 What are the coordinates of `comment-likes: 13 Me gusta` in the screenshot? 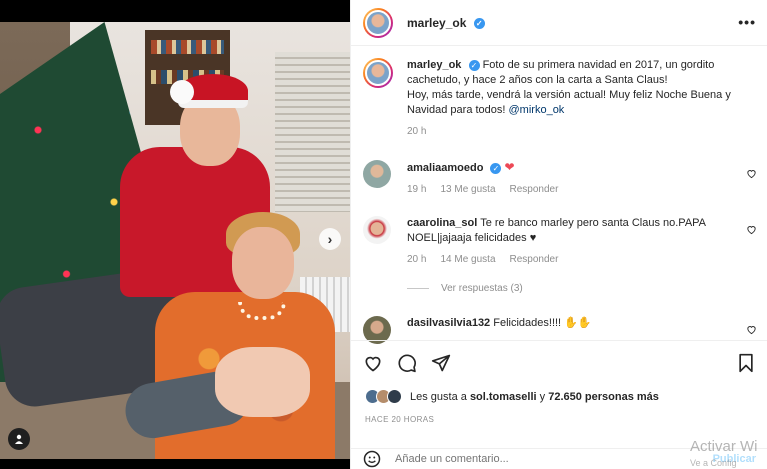 It's located at (467, 189).